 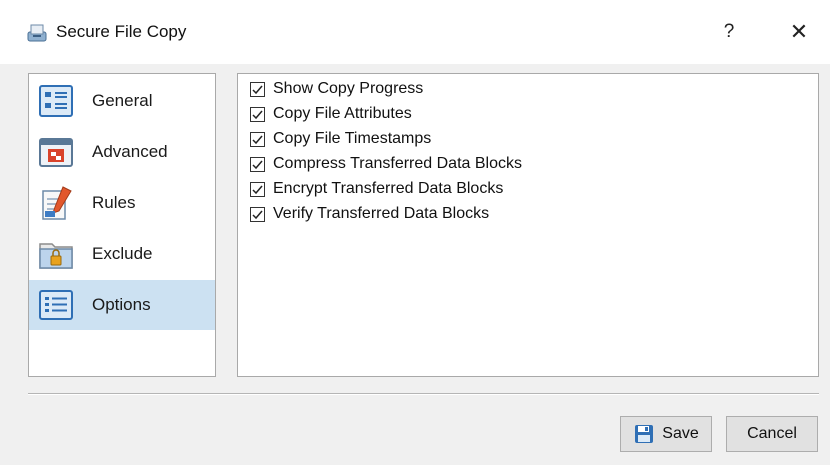 I want to click on option-copy-file-attributes: Copy File Attributes, so click(x=331, y=114).